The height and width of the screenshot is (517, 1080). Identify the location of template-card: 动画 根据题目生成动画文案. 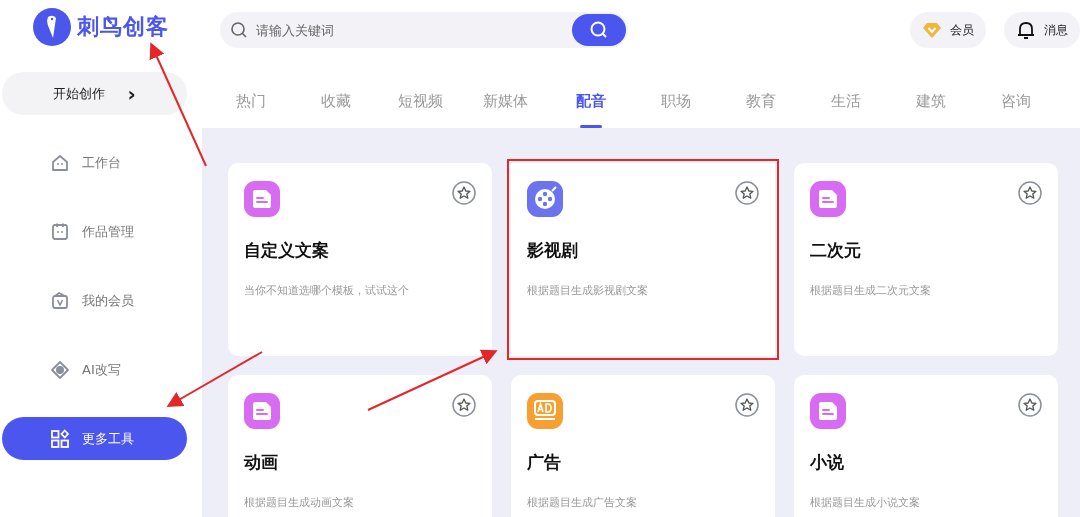
(360, 446).